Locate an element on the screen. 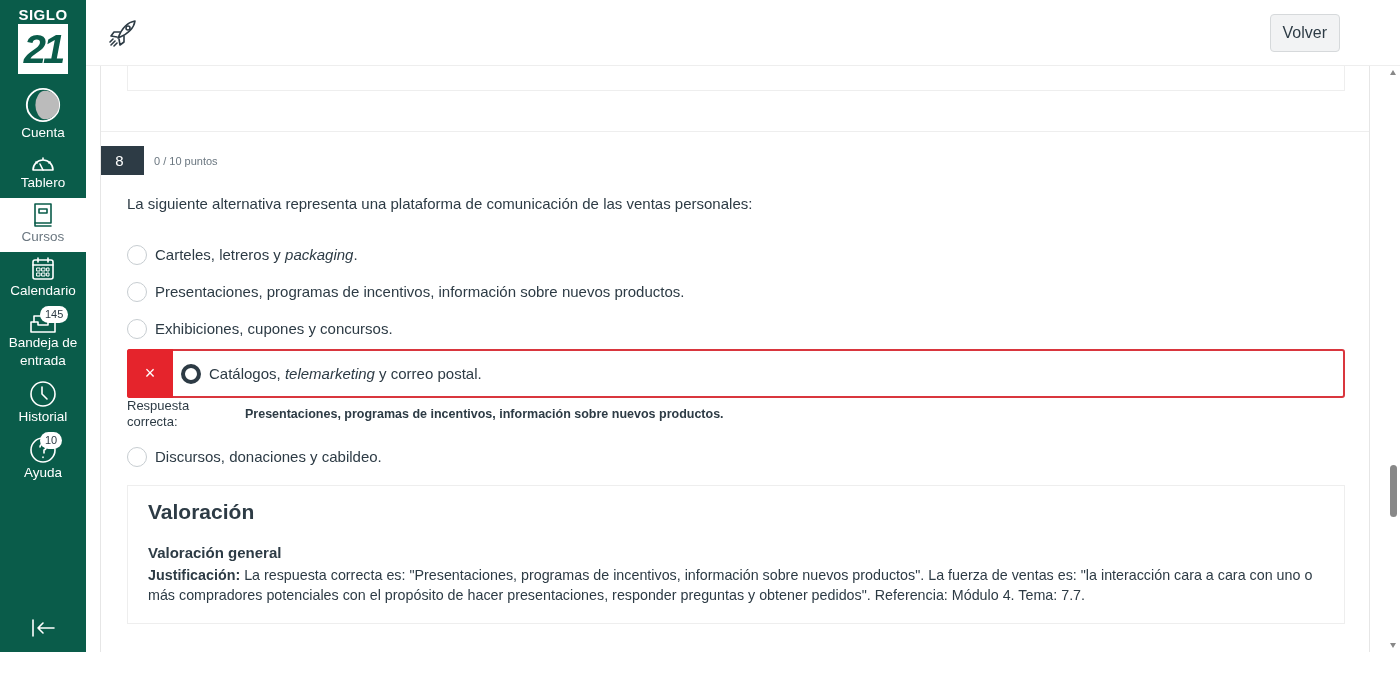 This screenshot has height=693, width=1400. nav-item: Cuenta is located at coordinates (43, 115).